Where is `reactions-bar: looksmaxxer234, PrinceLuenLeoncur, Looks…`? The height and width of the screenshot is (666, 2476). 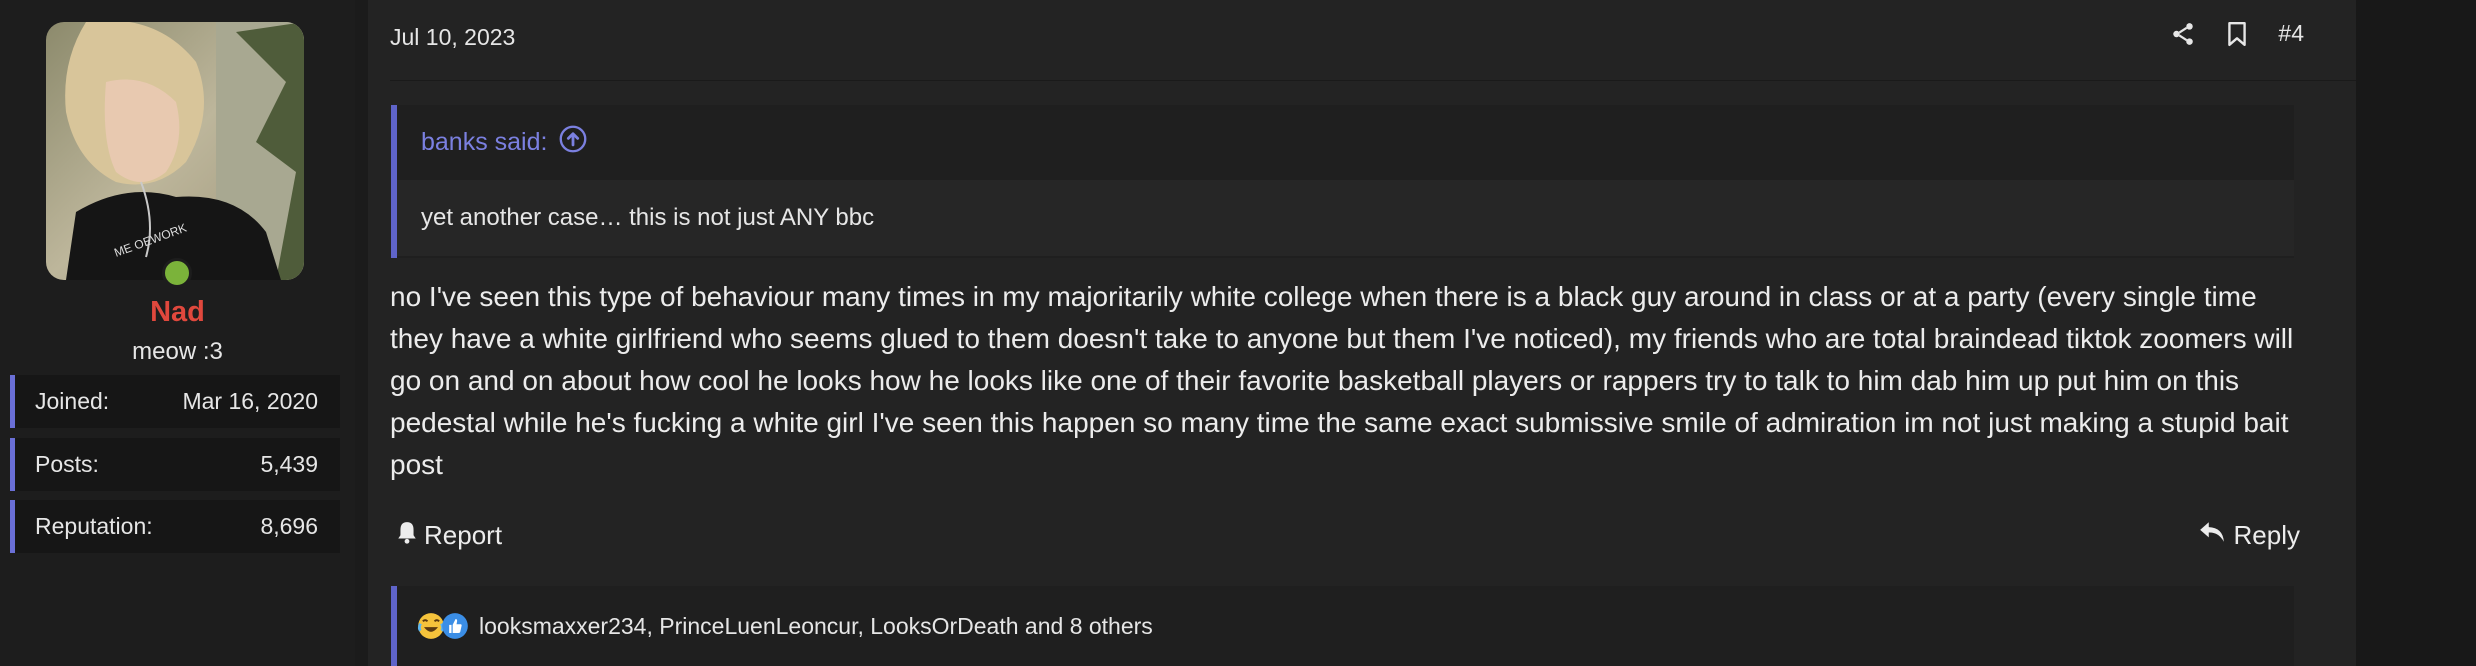 reactions-bar: looksmaxxer234, PrinceLuenLeoncur, Looks… is located at coordinates (1342, 626).